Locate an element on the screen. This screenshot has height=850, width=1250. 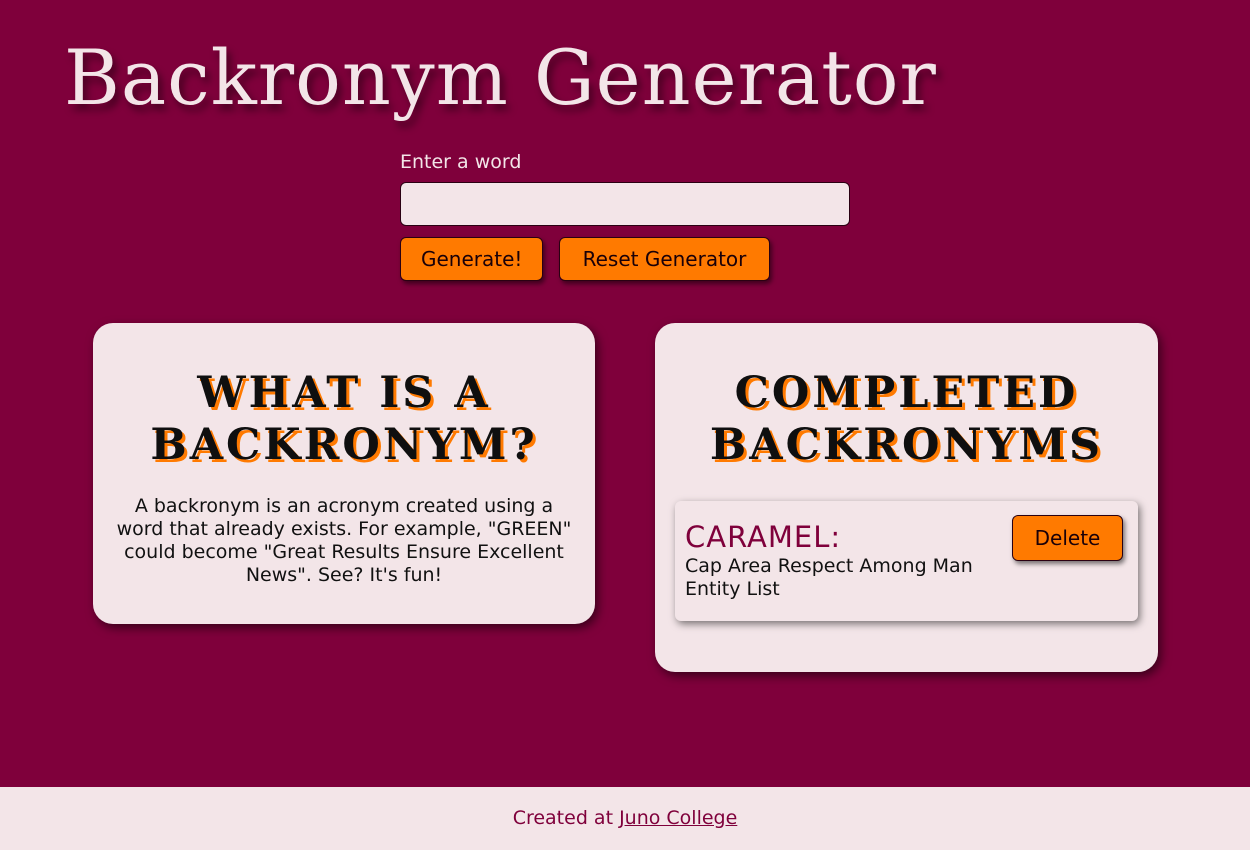
juno-college-link: Juno College is located at coordinates (678, 818).